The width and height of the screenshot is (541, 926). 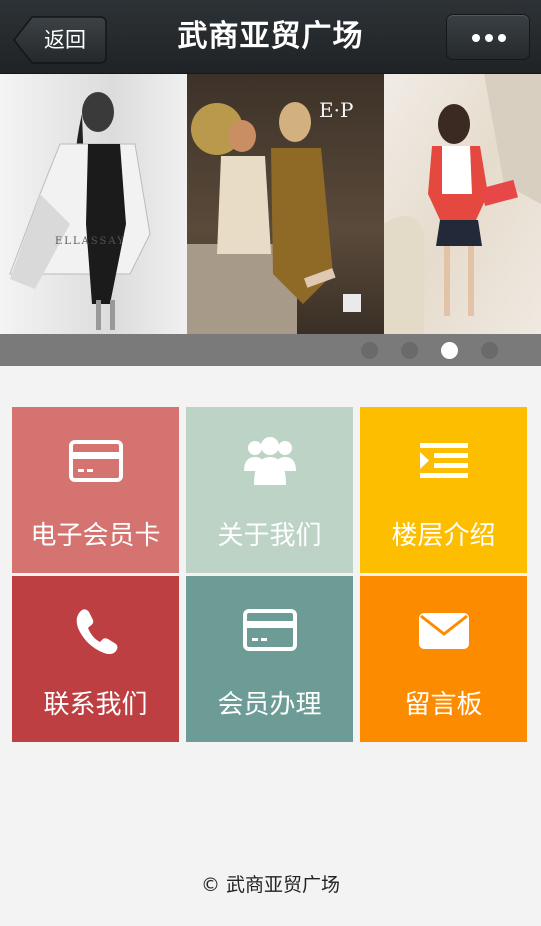 I want to click on banner-slide-1: ELLASSAY, so click(x=93, y=204).